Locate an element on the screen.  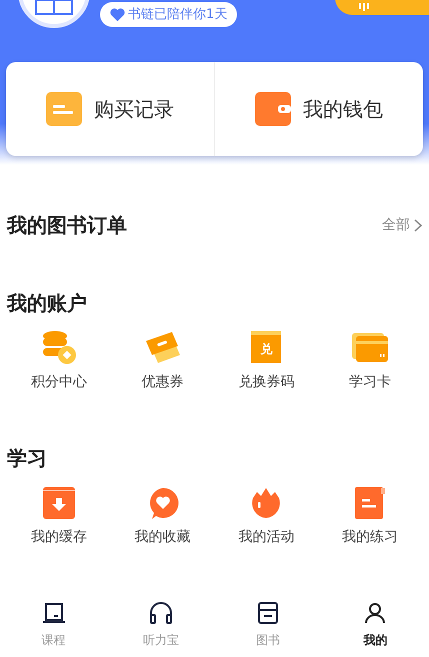
voucher-icon: 兑 is located at coordinates (266, 347).